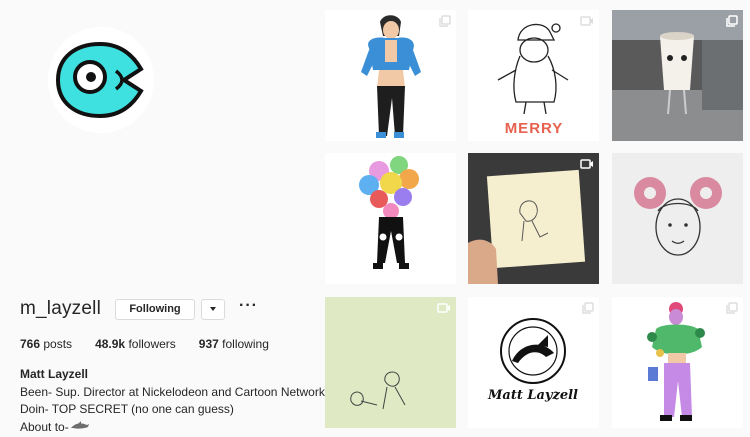  I want to click on following-button: Following, so click(155, 309).